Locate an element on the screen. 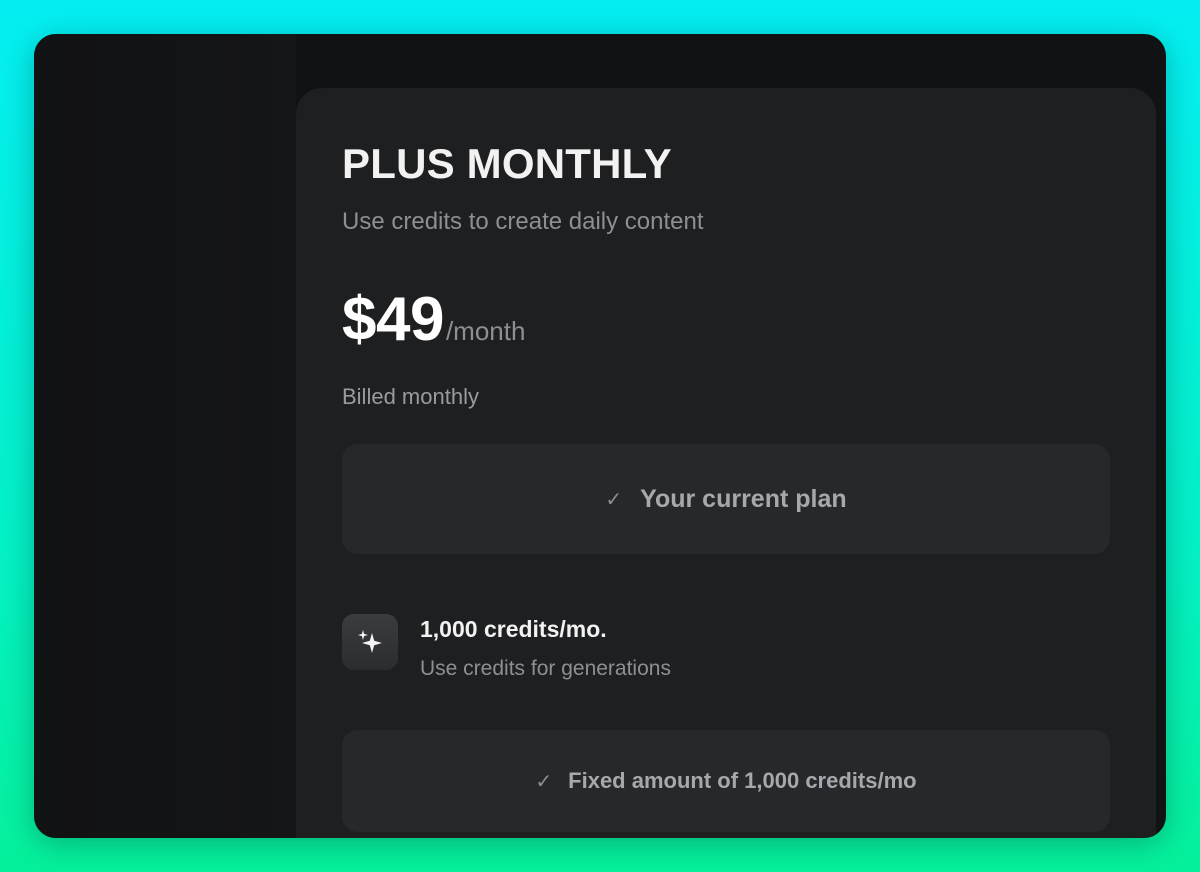 Image resolution: width=1200 pixels, height=872 pixels. price-row: $49 /month is located at coordinates (433, 319).